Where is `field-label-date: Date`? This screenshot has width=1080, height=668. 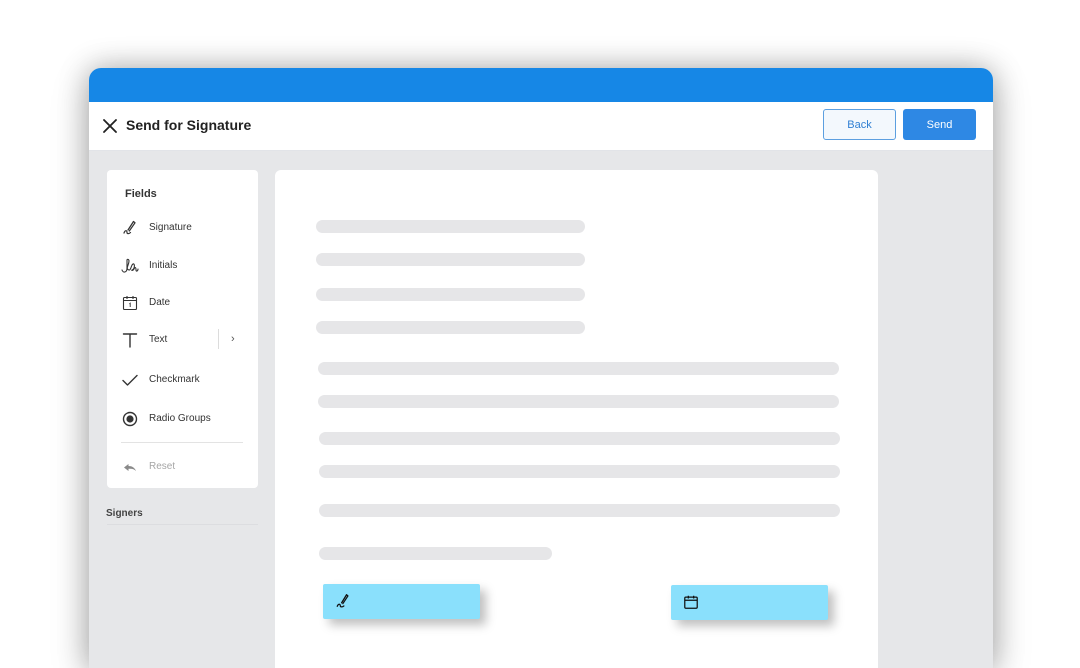 field-label-date: Date is located at coordinates (160, 302).